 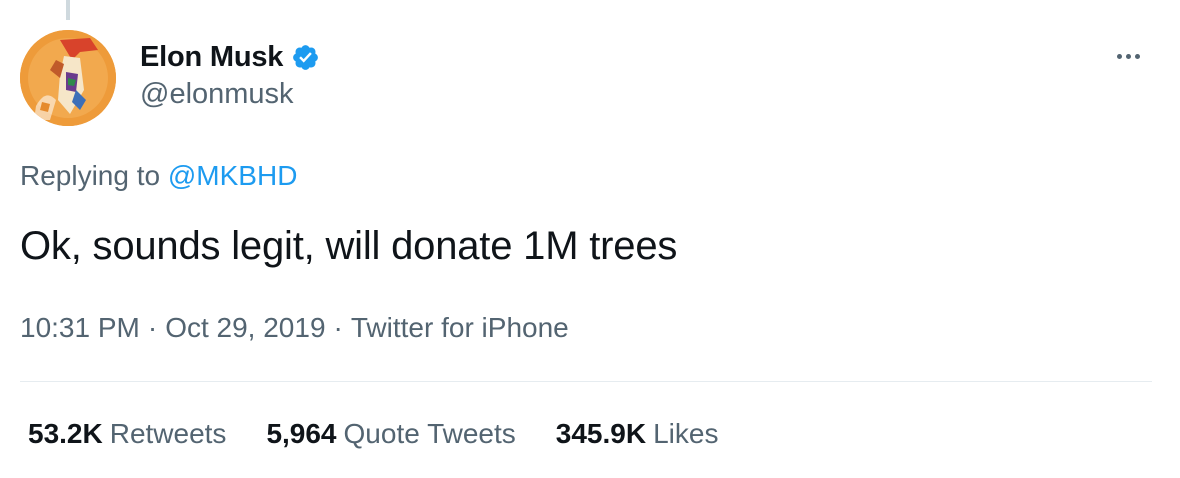 I want to click on likes-stat: 345.9K Likes, so click(x=637, y=434).